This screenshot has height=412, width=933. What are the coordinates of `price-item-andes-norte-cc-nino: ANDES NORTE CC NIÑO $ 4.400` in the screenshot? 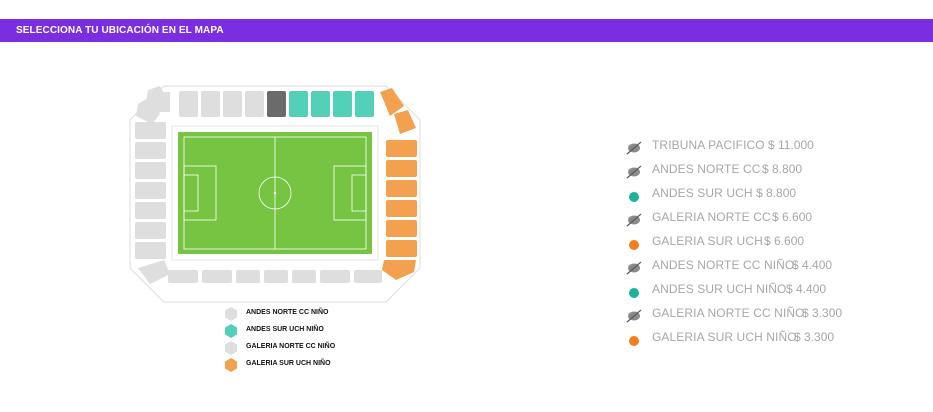 It's located at (756, 268).